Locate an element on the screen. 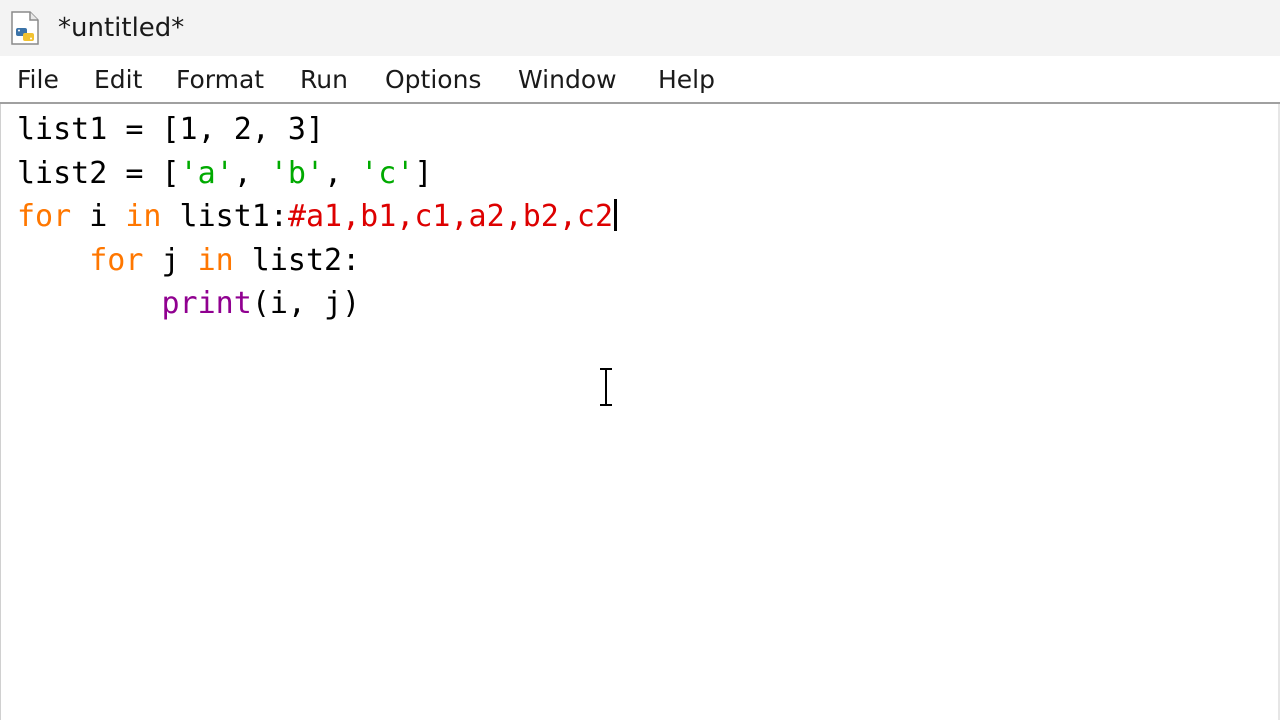  code-token: list1 = [1, 2, 3] is located at coordinates (171, 129).